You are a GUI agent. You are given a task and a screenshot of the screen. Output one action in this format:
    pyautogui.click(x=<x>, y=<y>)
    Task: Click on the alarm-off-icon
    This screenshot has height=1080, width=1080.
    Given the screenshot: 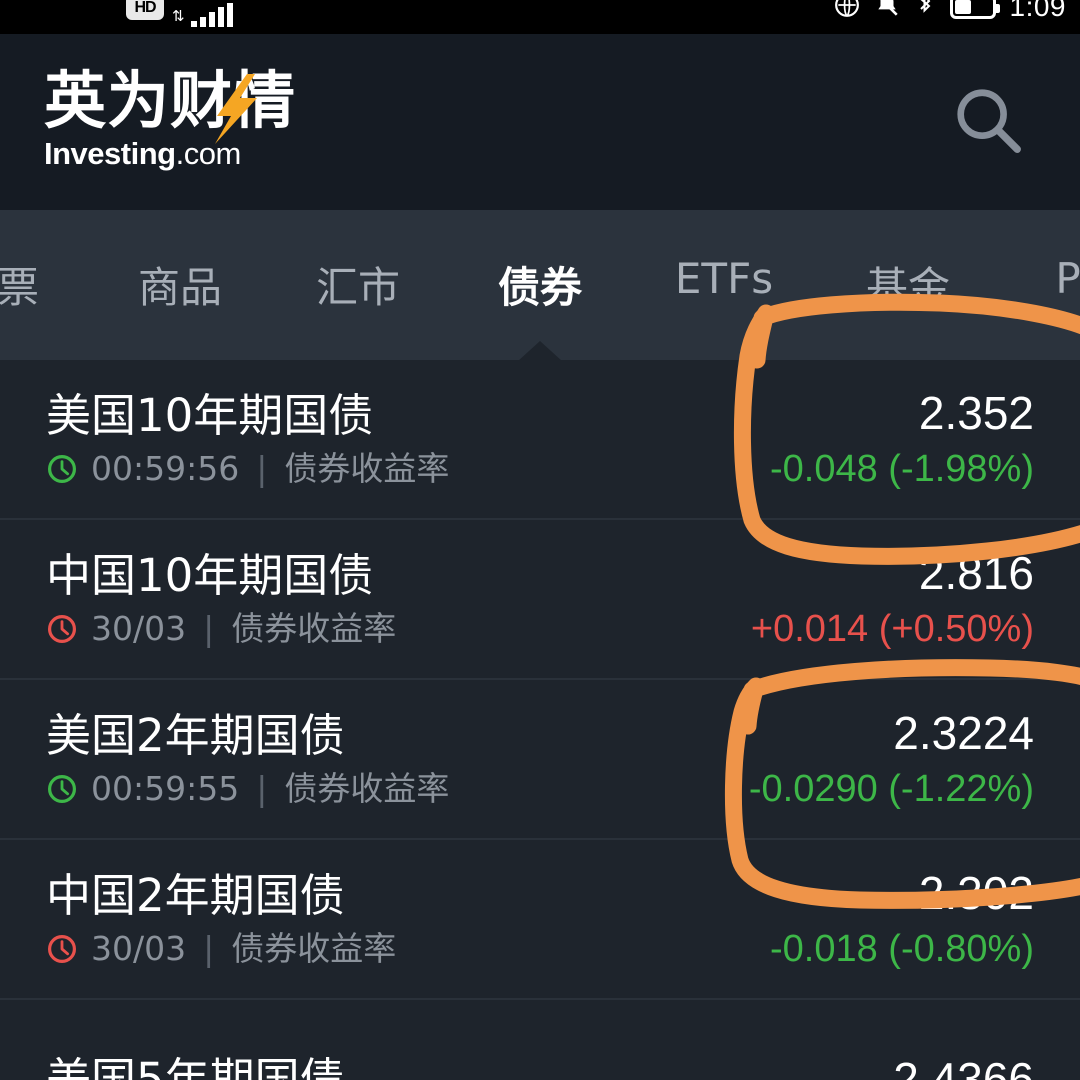 What is the action you would take?
    pyautogui.click(x=887, y=11)
    